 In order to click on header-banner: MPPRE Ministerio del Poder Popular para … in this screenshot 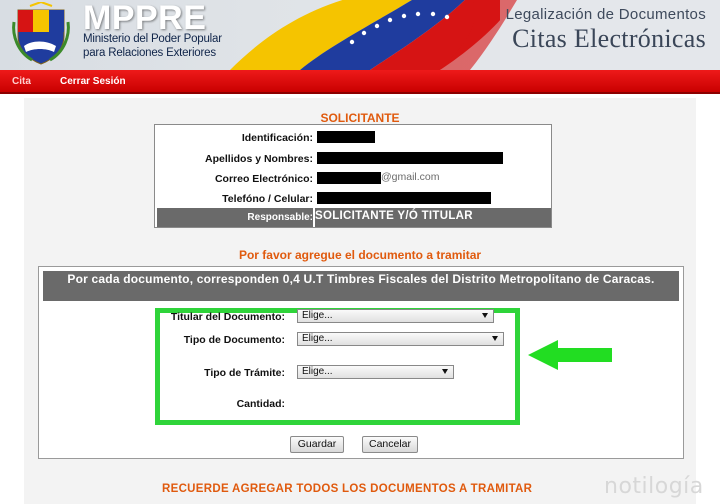, I will do `click(360, 35)`.